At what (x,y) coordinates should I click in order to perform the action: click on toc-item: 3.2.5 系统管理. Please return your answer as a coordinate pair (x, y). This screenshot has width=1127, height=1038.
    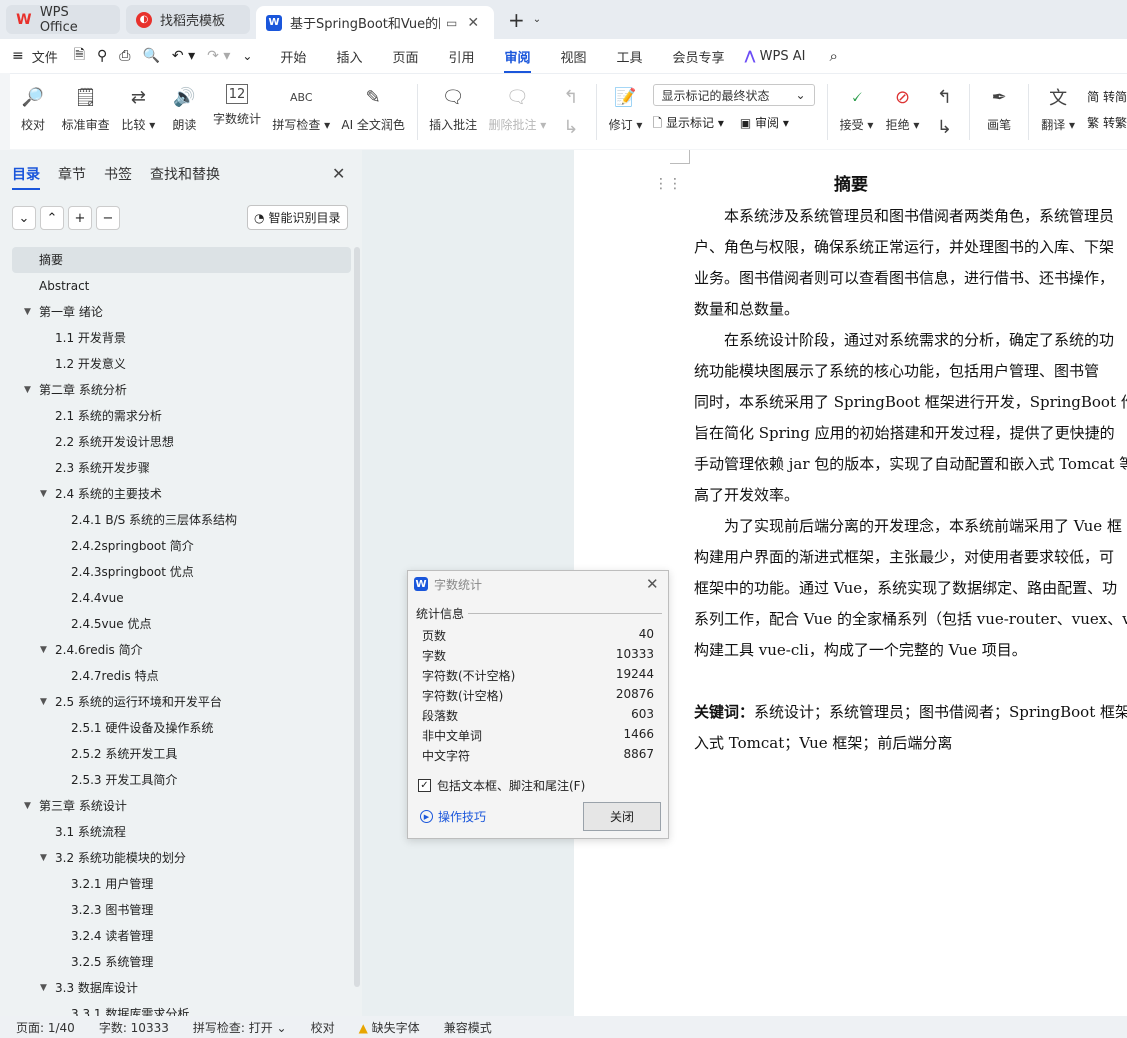
    Looking at the image, I should click on (181, 962).